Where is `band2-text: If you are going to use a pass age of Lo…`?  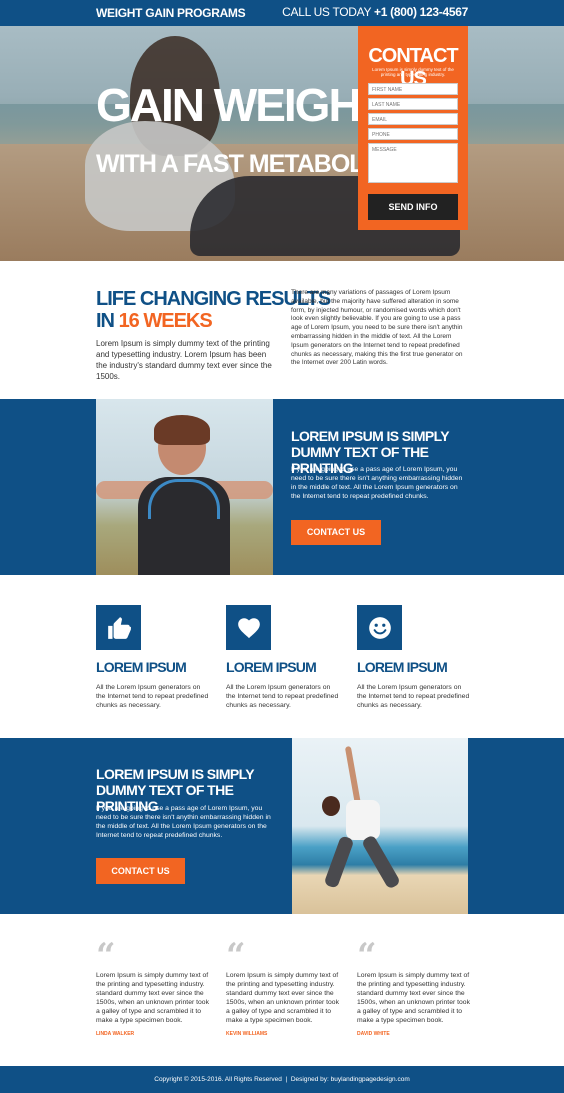 band2-text: If you are going to use a pass age of Lo… is located at coordinates (183, 822).